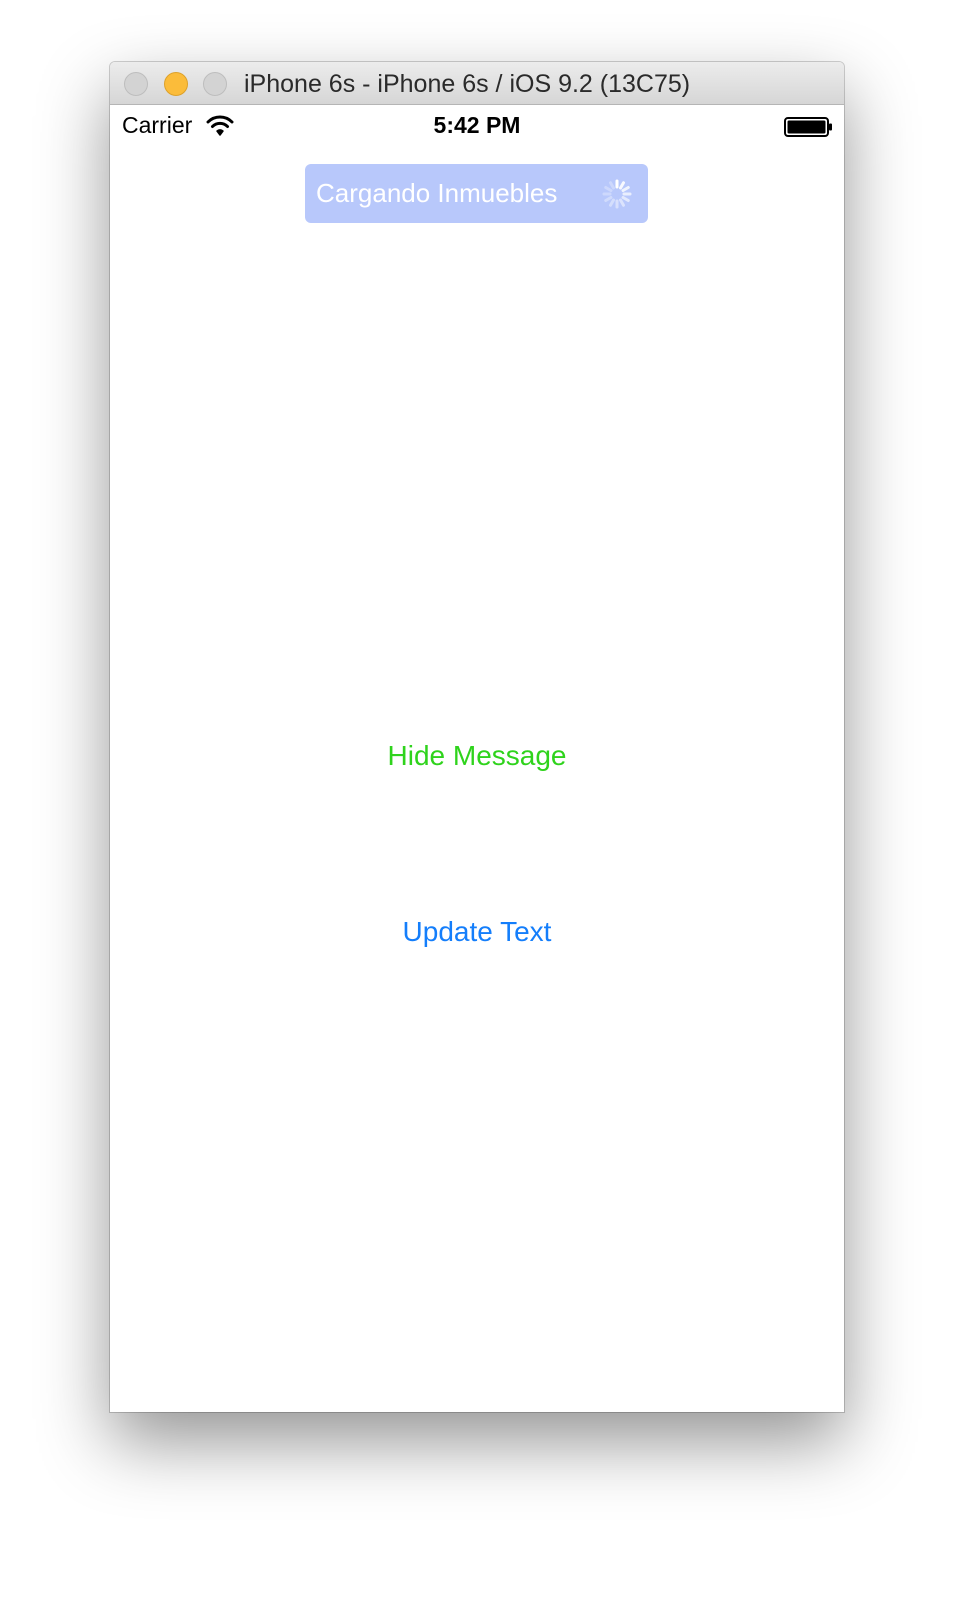  Describe the element at coordinates (477, 756) in the screenshot. I see `hide-message-button: Hide Message` at that location.